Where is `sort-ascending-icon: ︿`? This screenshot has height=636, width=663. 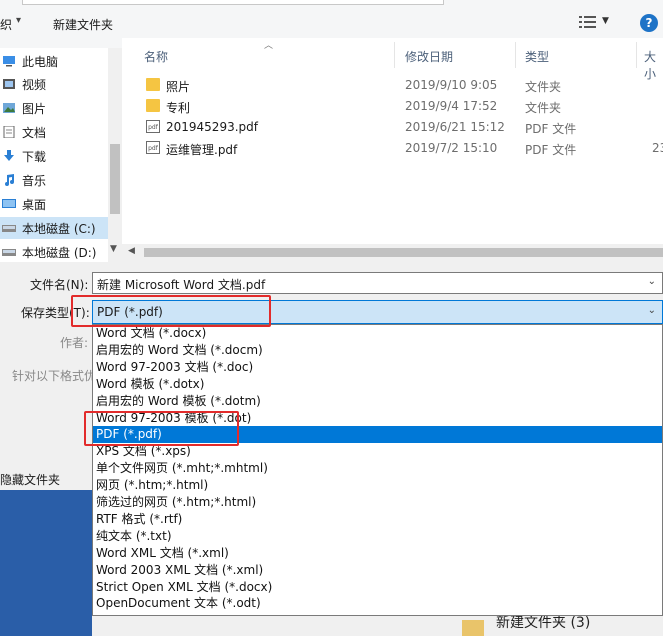
sort-ascending-icon: ︿ is located at coordinates (269, 46).